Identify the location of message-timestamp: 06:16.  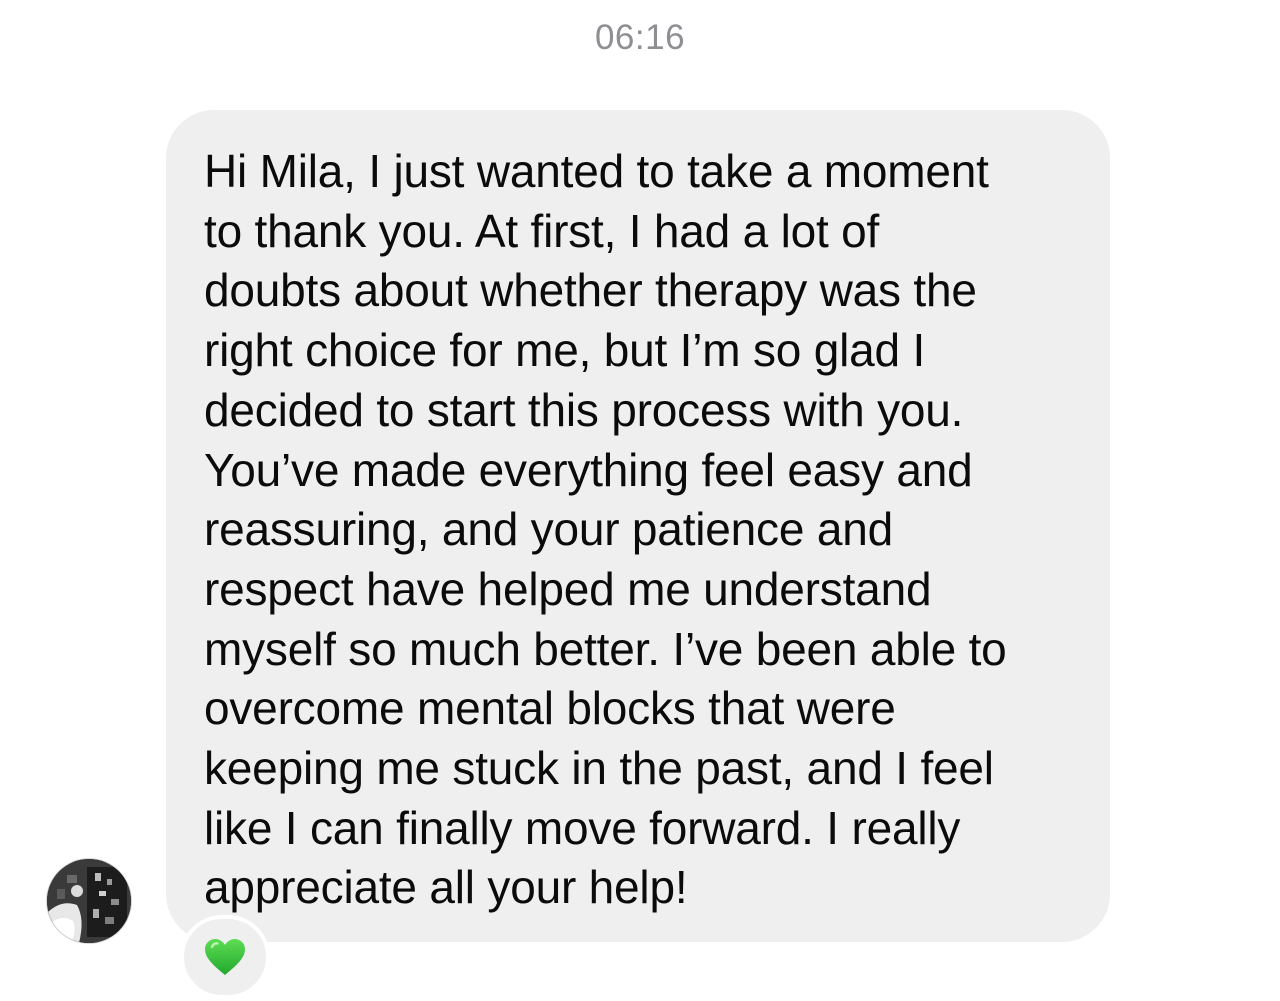
(640, 37).